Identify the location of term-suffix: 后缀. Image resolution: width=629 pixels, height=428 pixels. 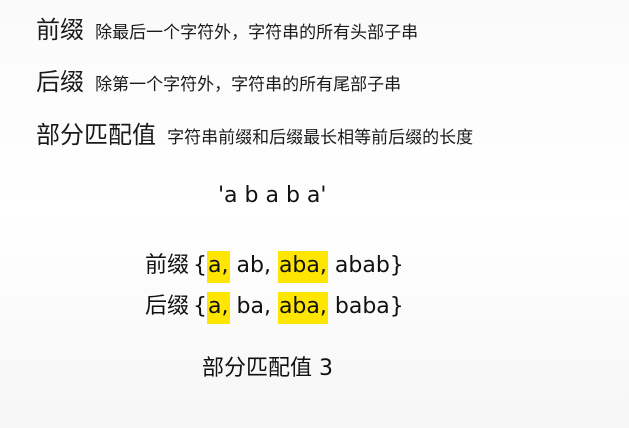
(60, 82).